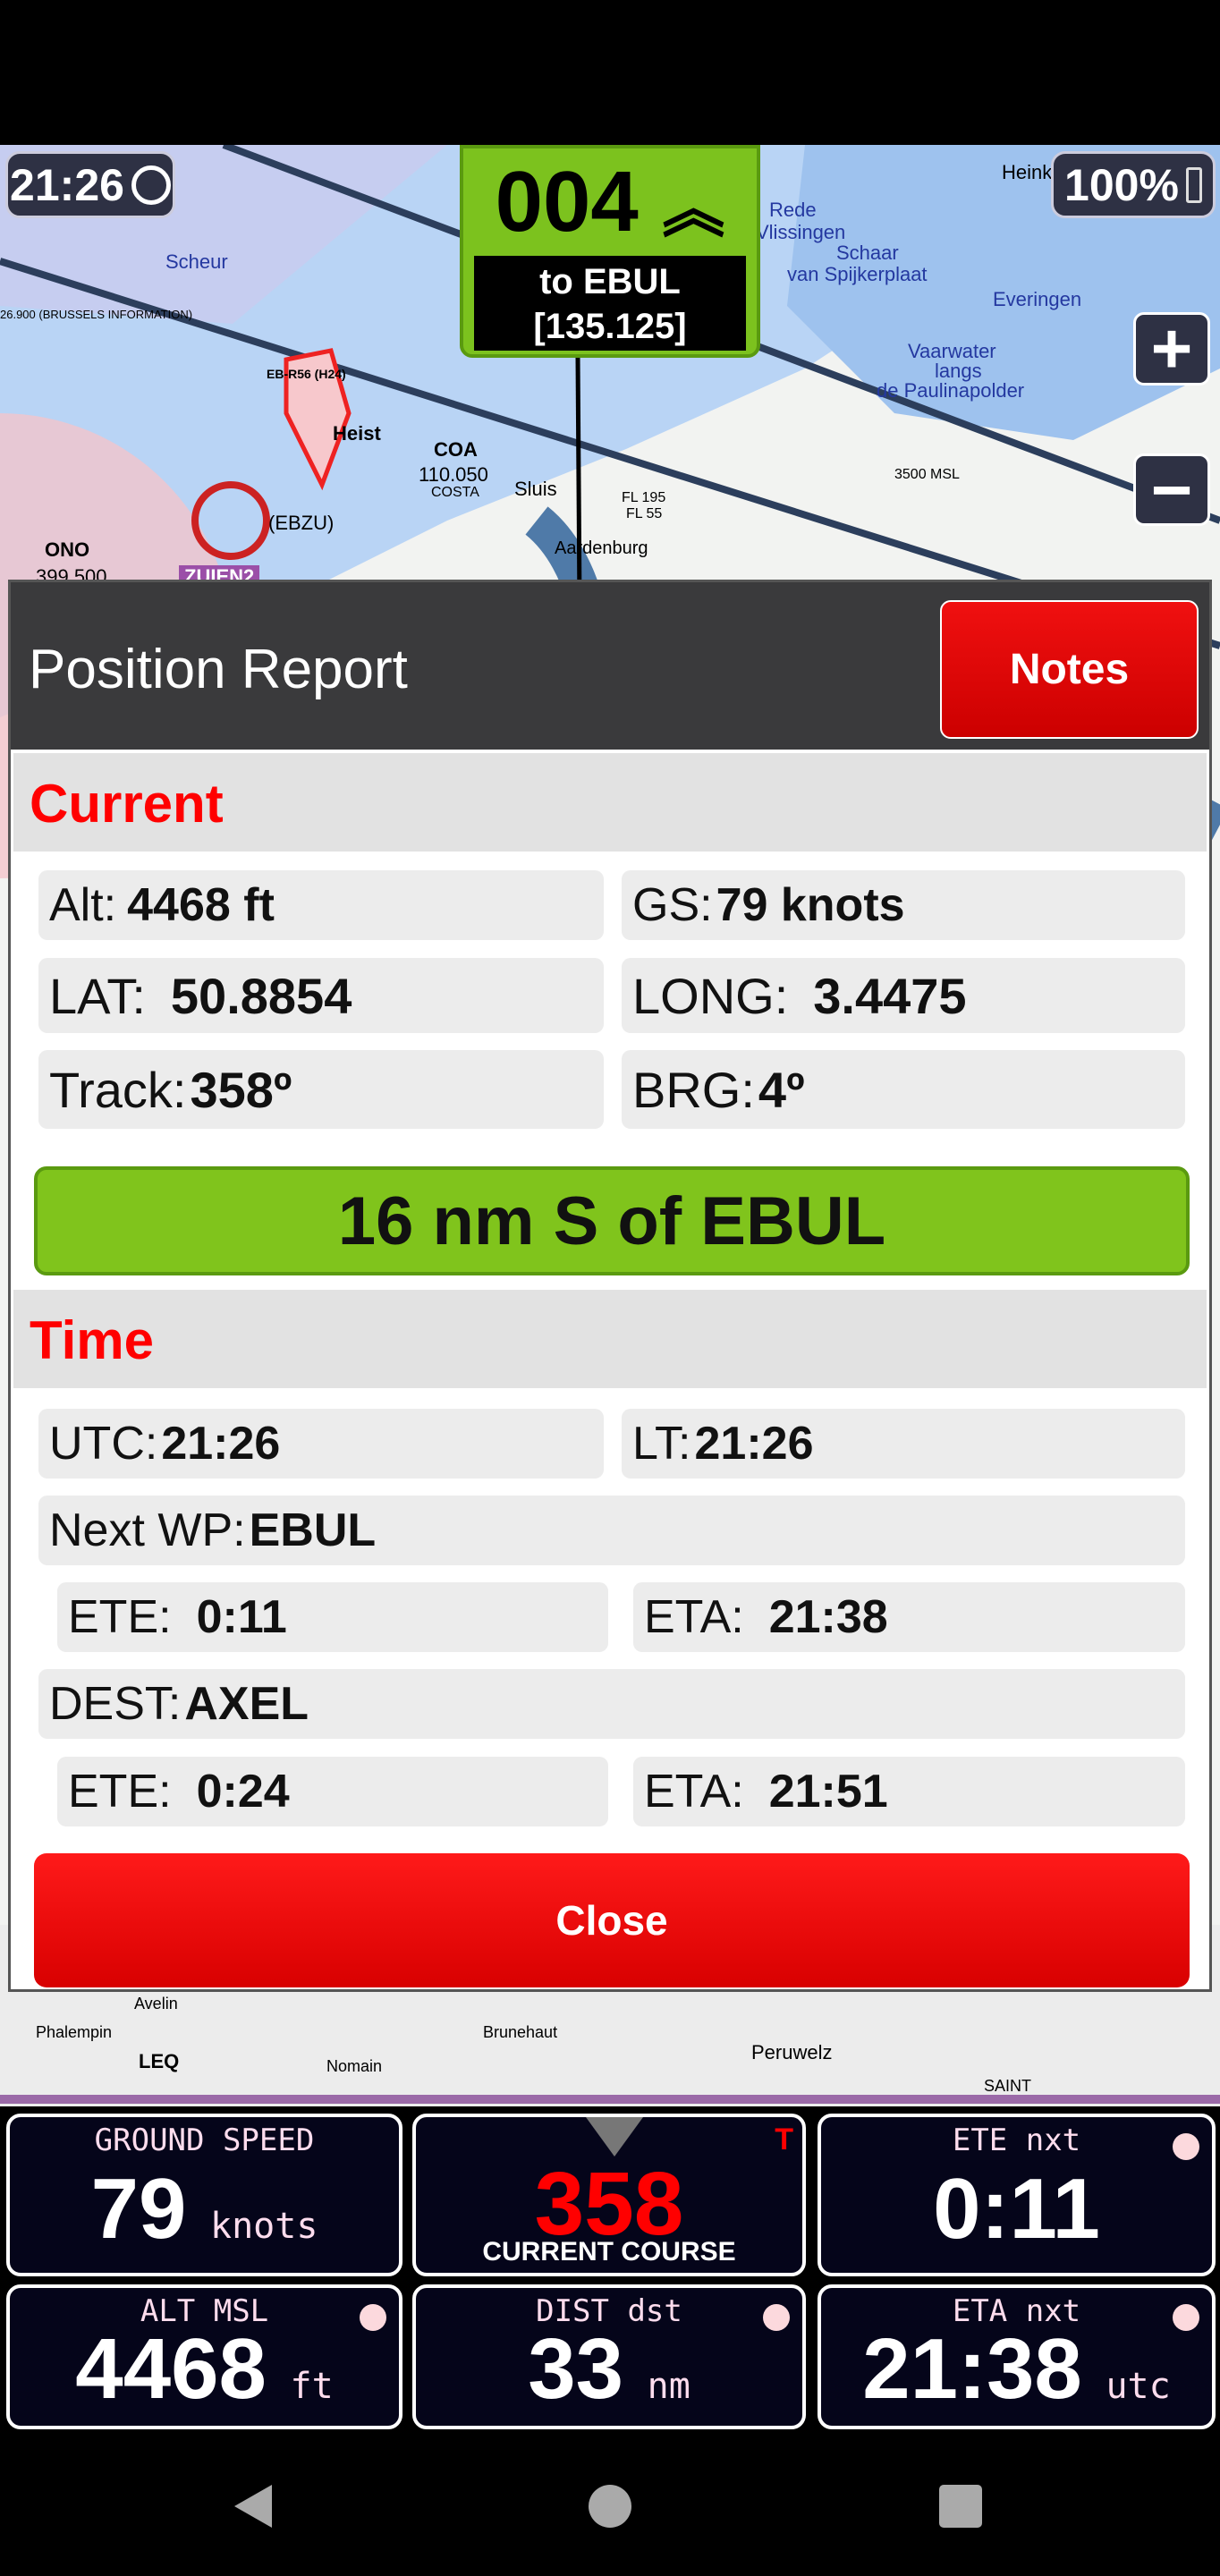  What do you see at coordinates (357, 433) in the screenshot?
I see `map-label: Heist` at bounding box center [357, 433].